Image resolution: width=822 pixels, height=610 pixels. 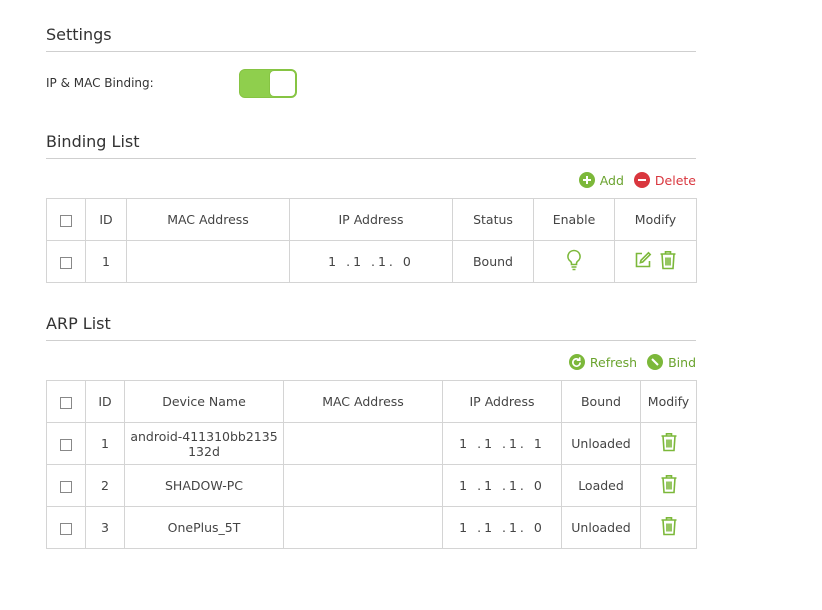 I want to click on column-header-enable: Enable, so click(x=574, y=219).